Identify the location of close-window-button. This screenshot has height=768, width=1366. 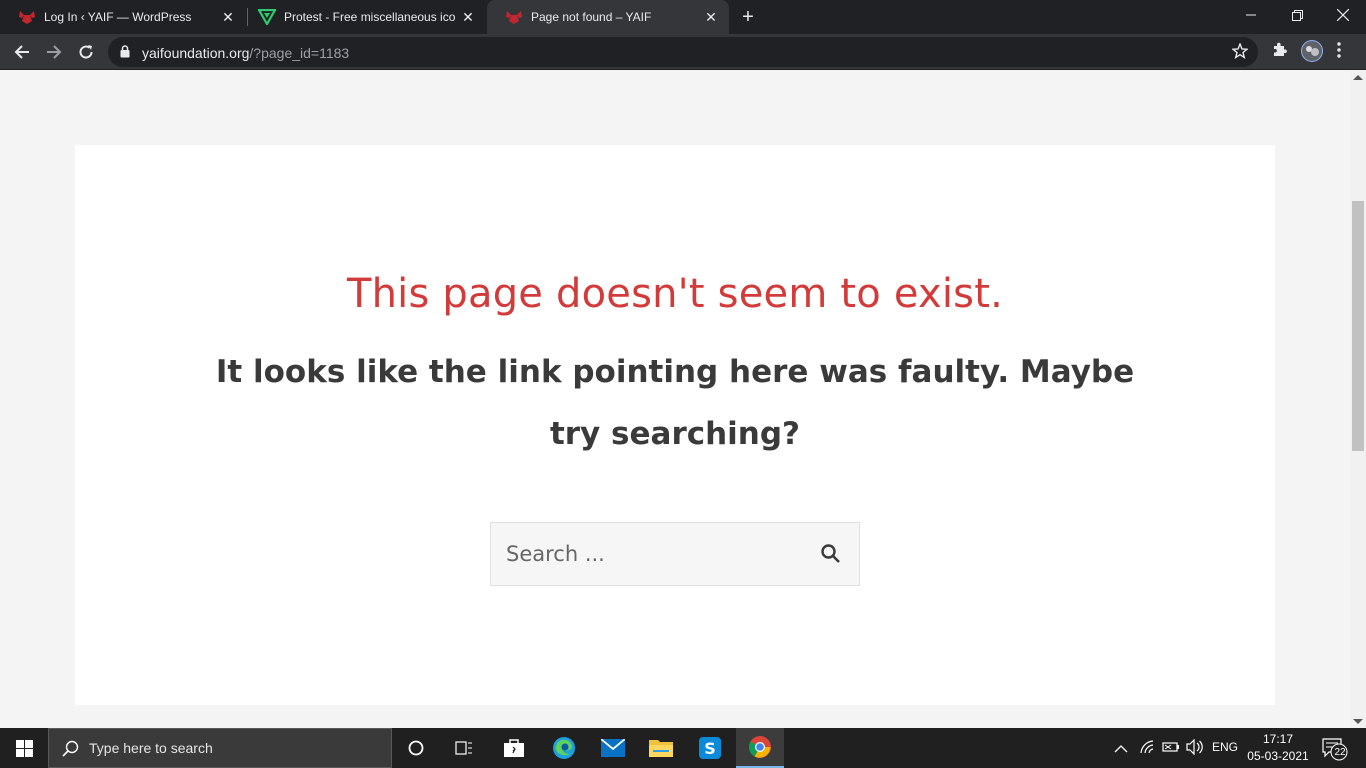
(1343, 15).